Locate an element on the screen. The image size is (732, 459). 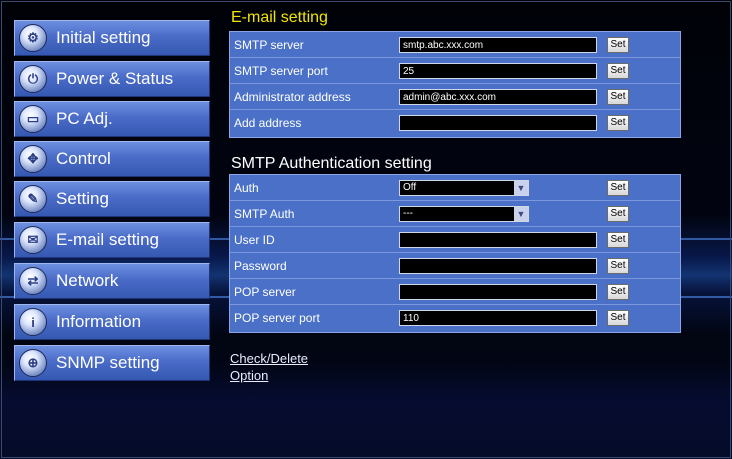
row-label: SMTP Auth is located at coordinates (264, 214).